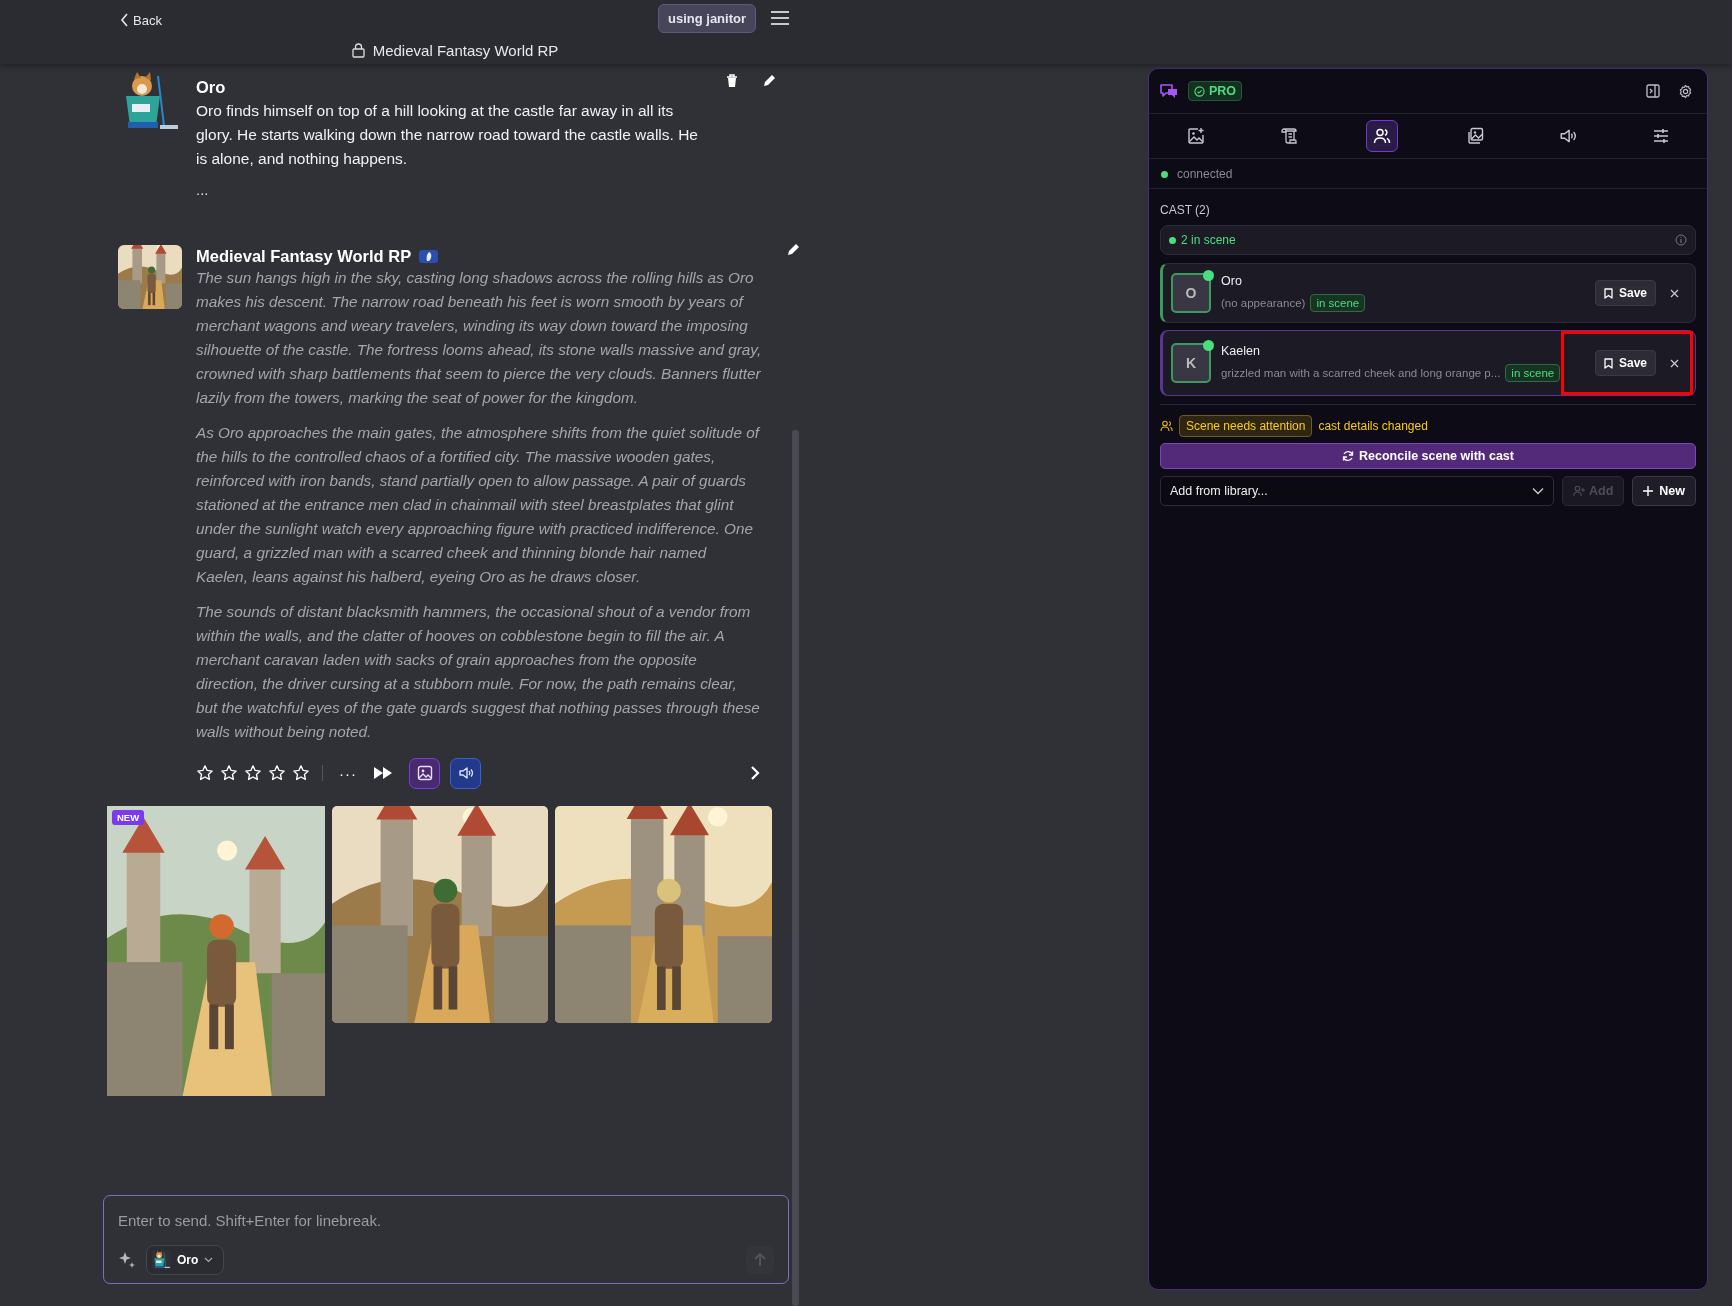 Image resolution: width=1732 pixels, height=1306 pixels. What do you see at coordinates (1474, 136) in the screenshot?
I see `gallery-icon` at bounding box center [1474, 136].